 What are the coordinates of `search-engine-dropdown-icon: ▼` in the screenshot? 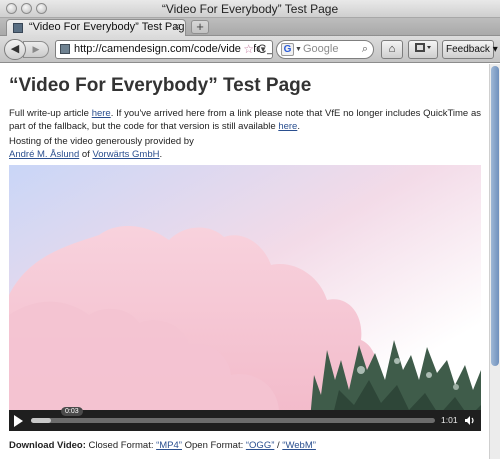 It's located at (298, 49).